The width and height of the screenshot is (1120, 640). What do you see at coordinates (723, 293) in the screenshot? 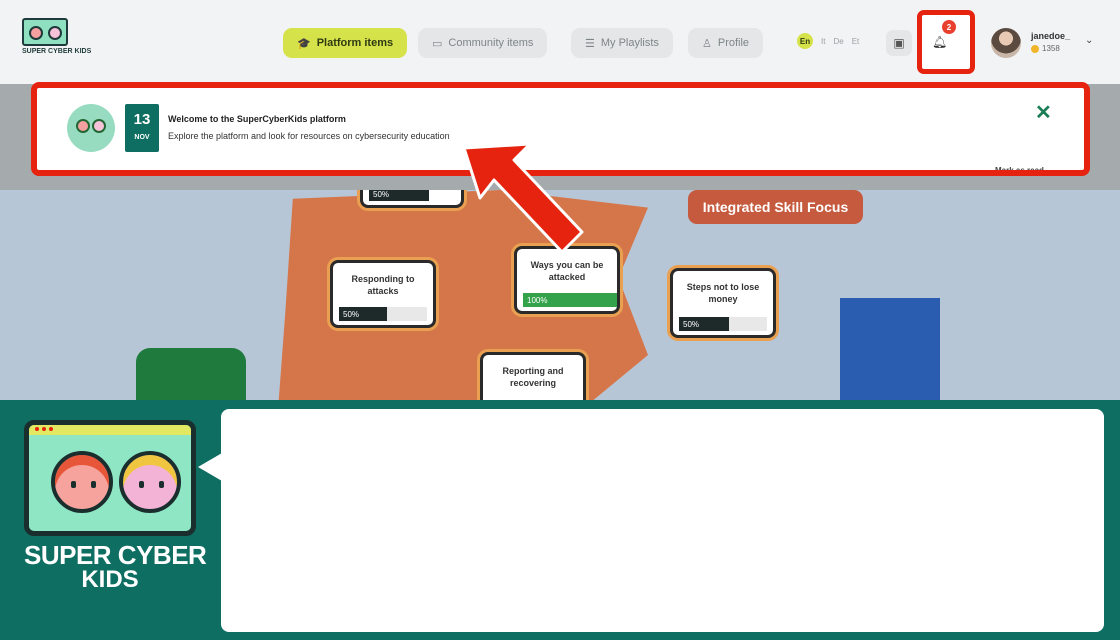
I see `skill-card-title: Steps not to lose money` at bounding box center [723, 293].